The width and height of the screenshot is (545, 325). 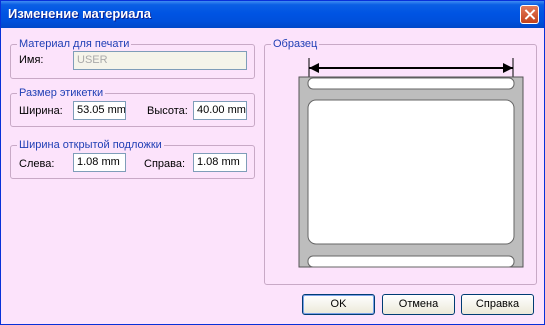 I want to click on close-icon, so click(x=529, y=14).